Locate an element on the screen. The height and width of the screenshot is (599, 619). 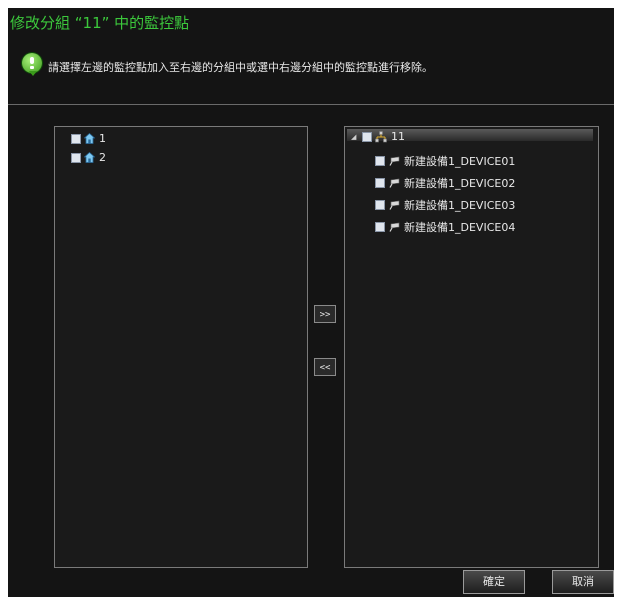
cancel-button: 取消 is located at coordinates (583, 582).